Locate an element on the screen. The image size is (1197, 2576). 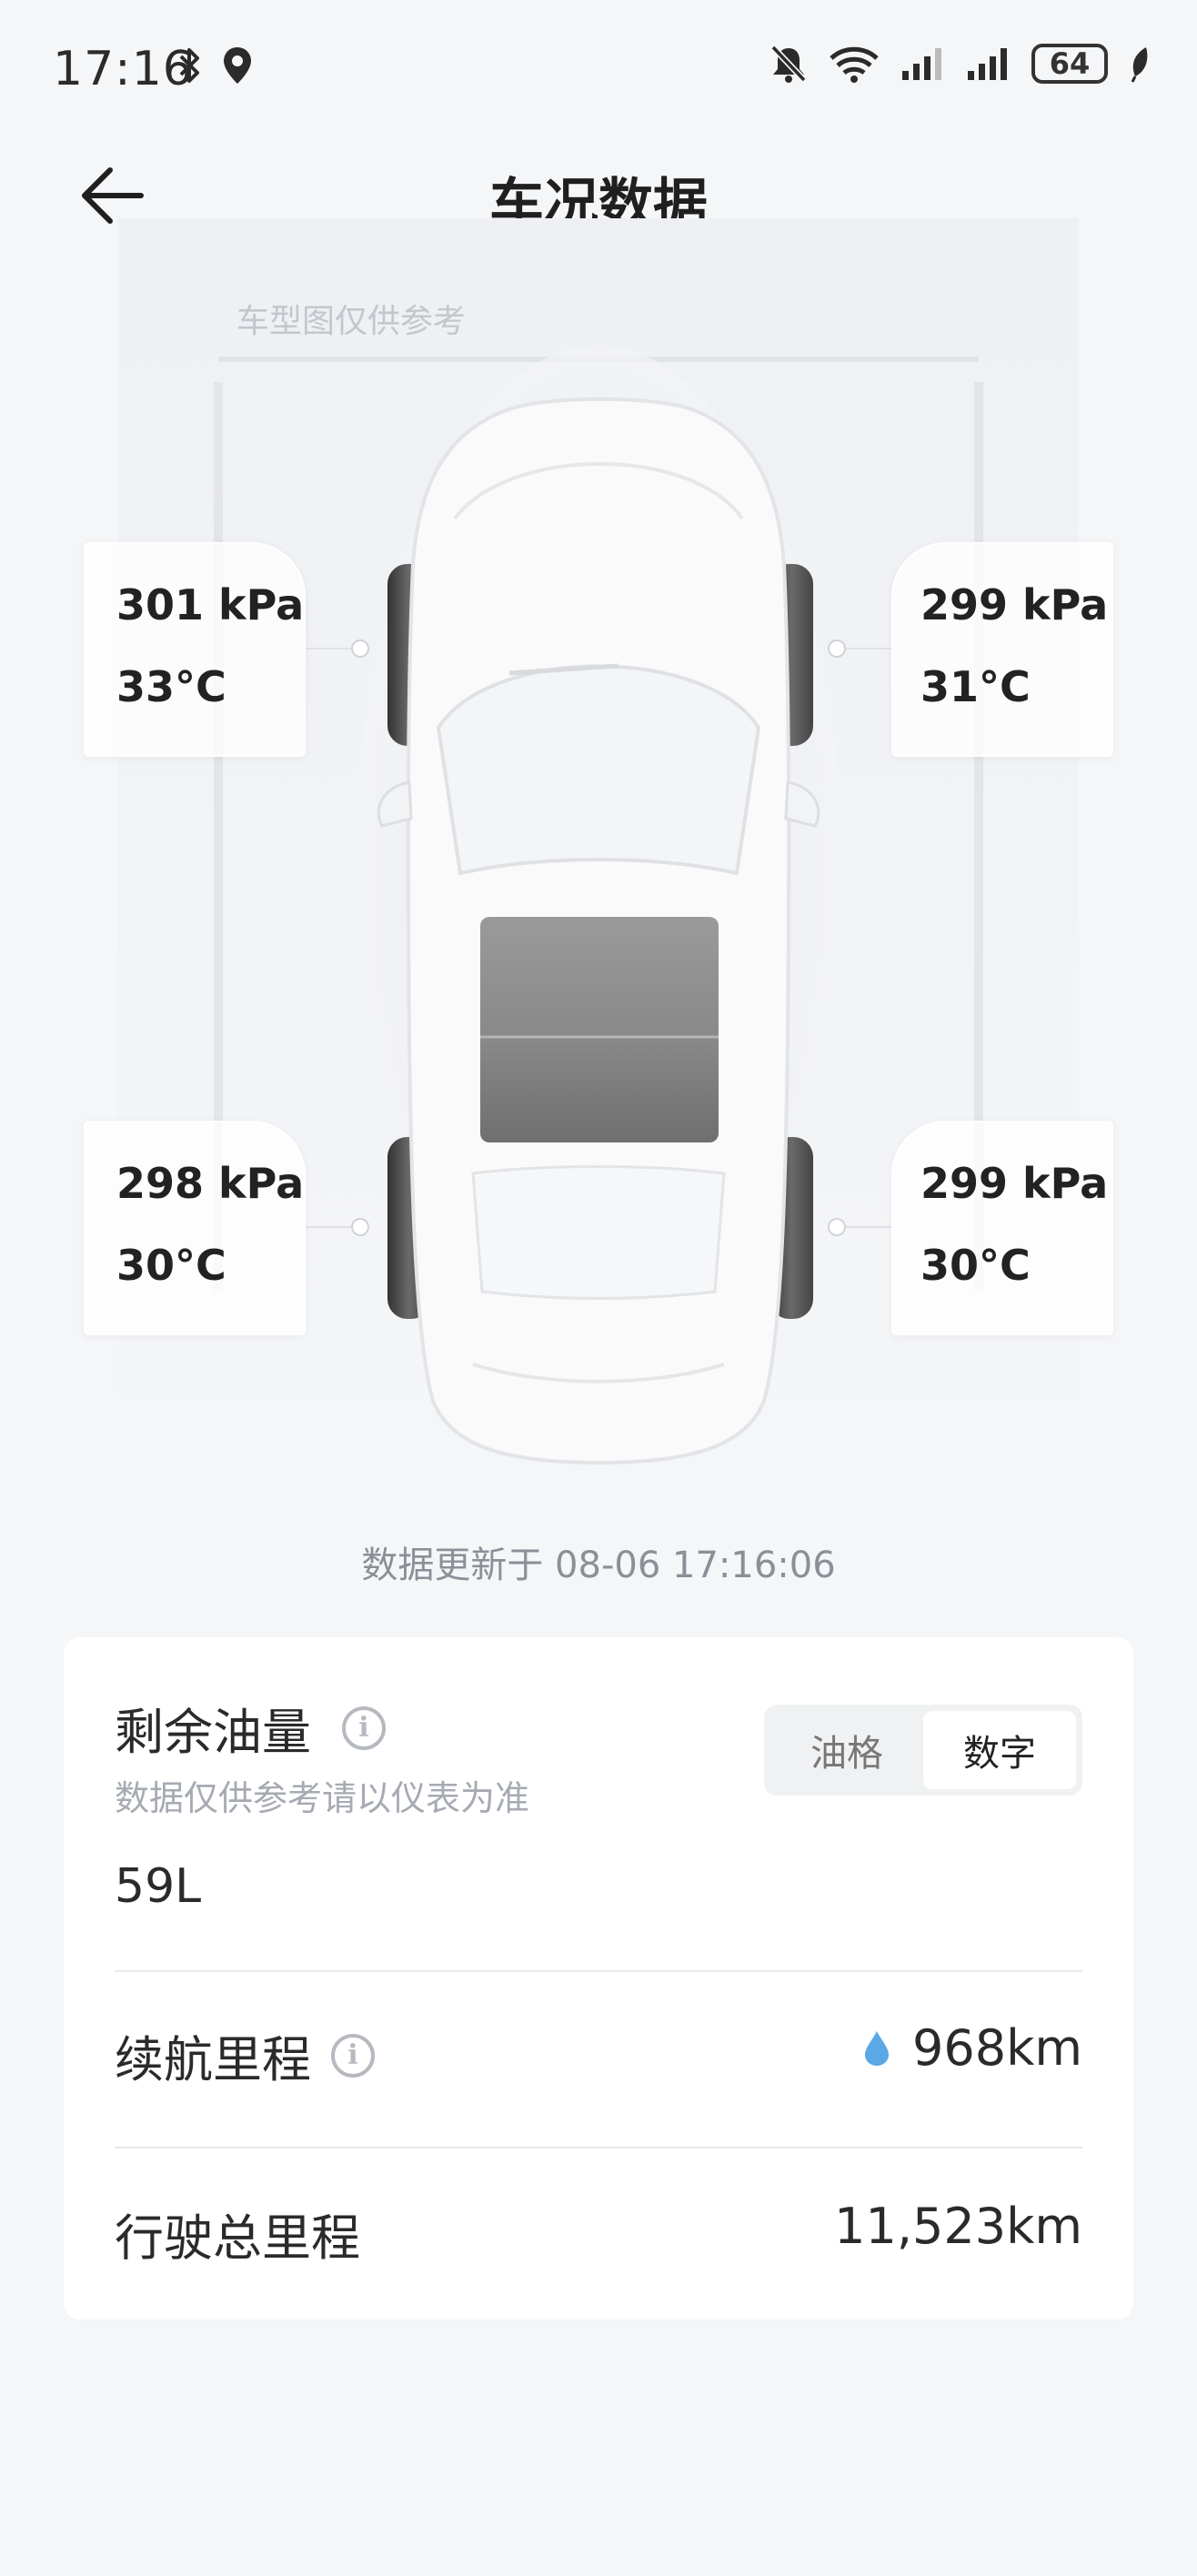
status-left-icons is located at coordinates (215, 65).